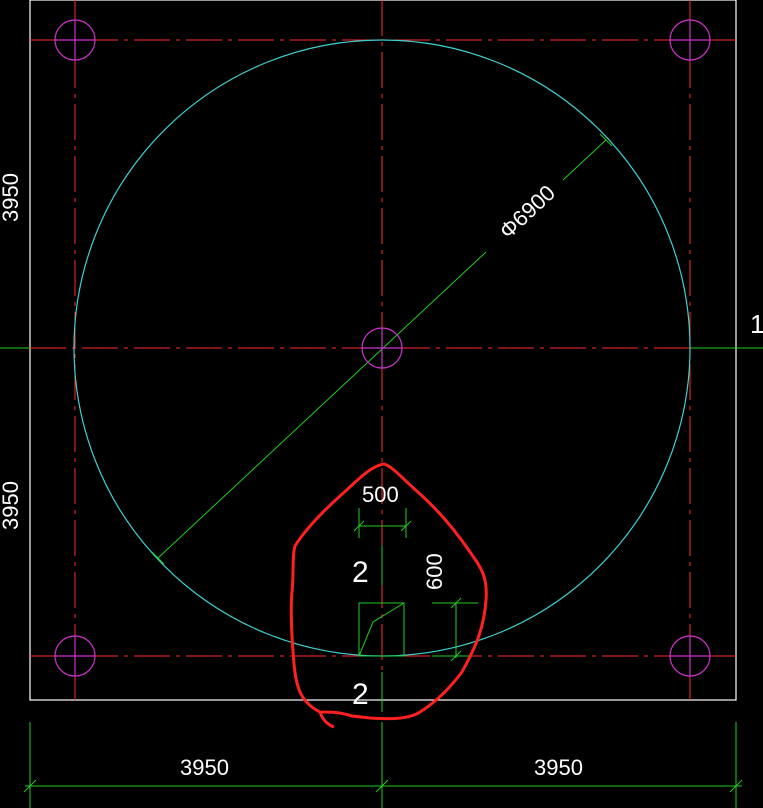 Image resolution: width=763 pixels, height=808 pixels. I want to click on pile-bottom-right, so click(690, 656).